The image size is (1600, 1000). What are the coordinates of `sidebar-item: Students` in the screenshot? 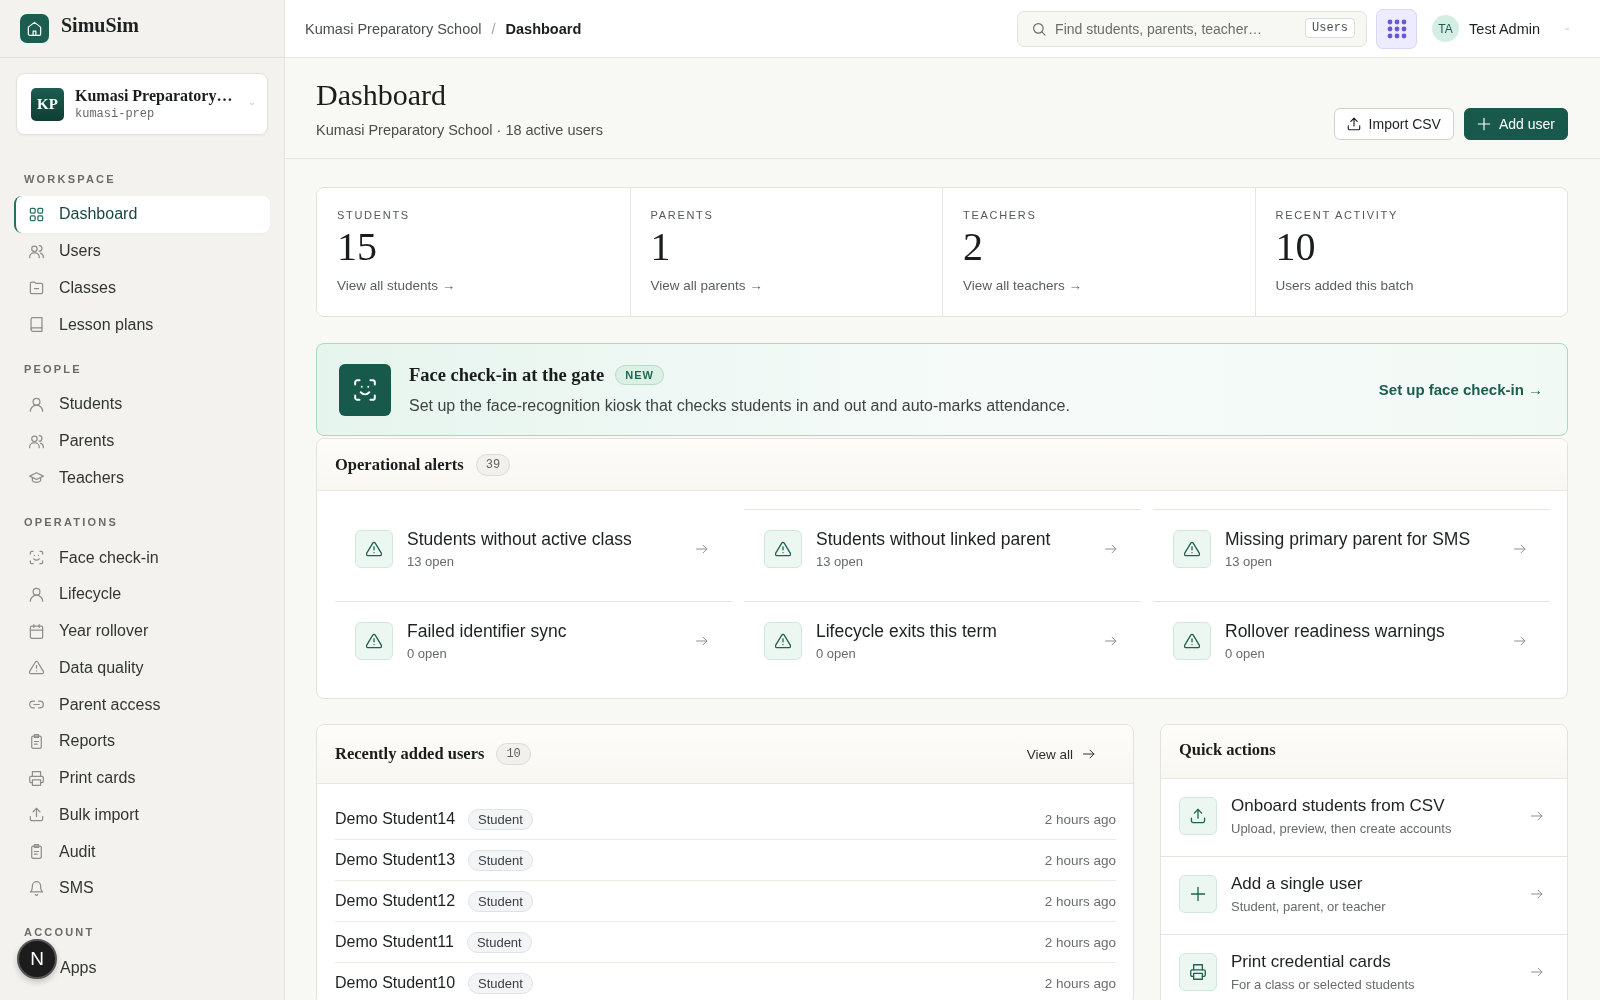 It's located at (142, 404).